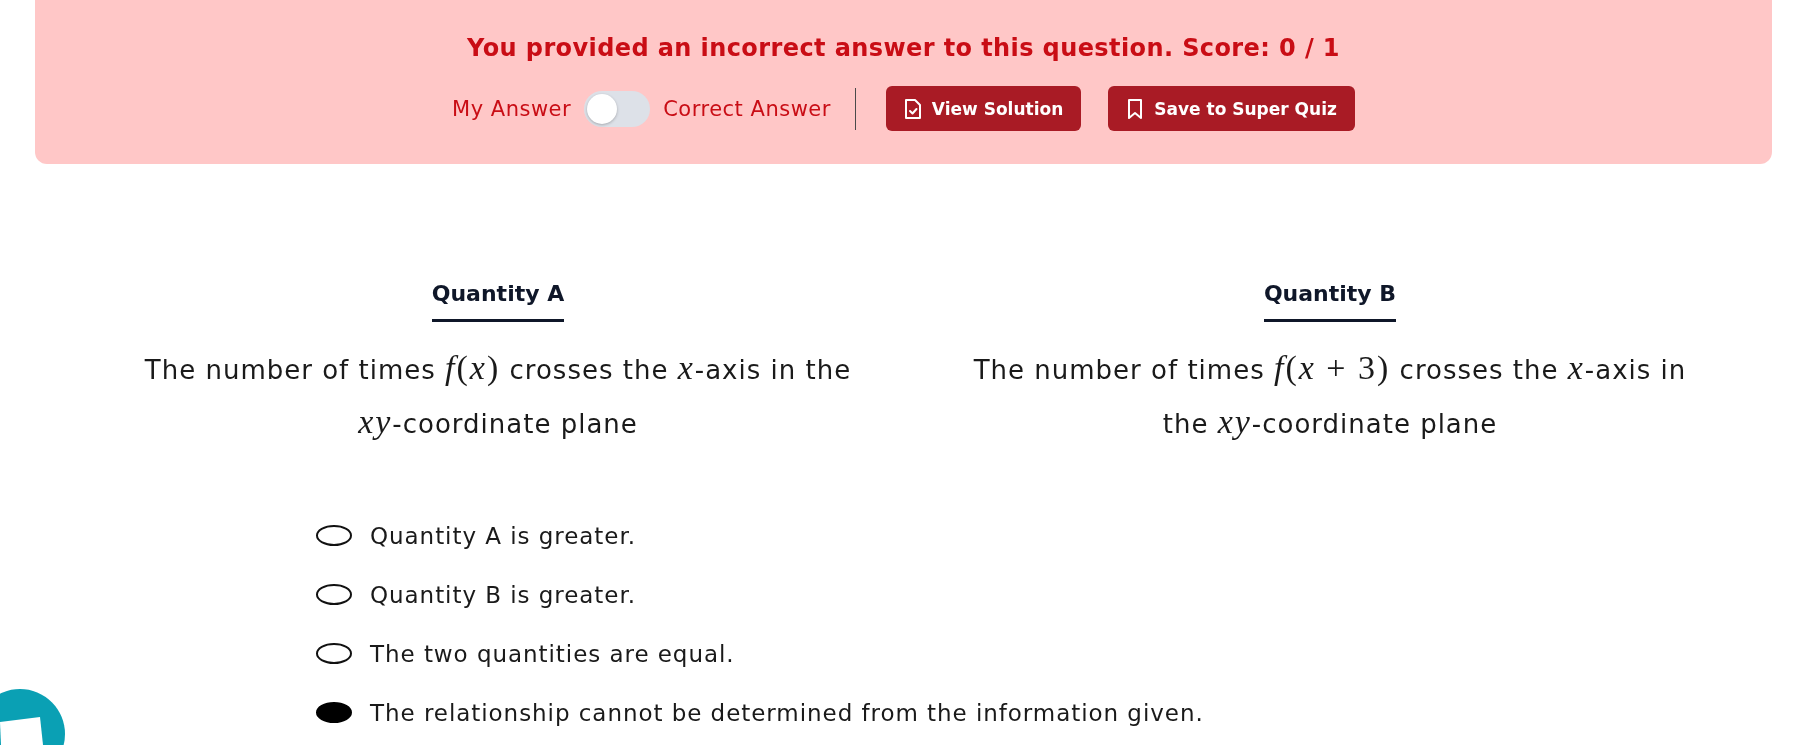 Image resolution: width=1807 pixels, height=745 pixels. Describe the element at coordinates (912, 108) in the screenshot. I see `document-check-icon` at that location.